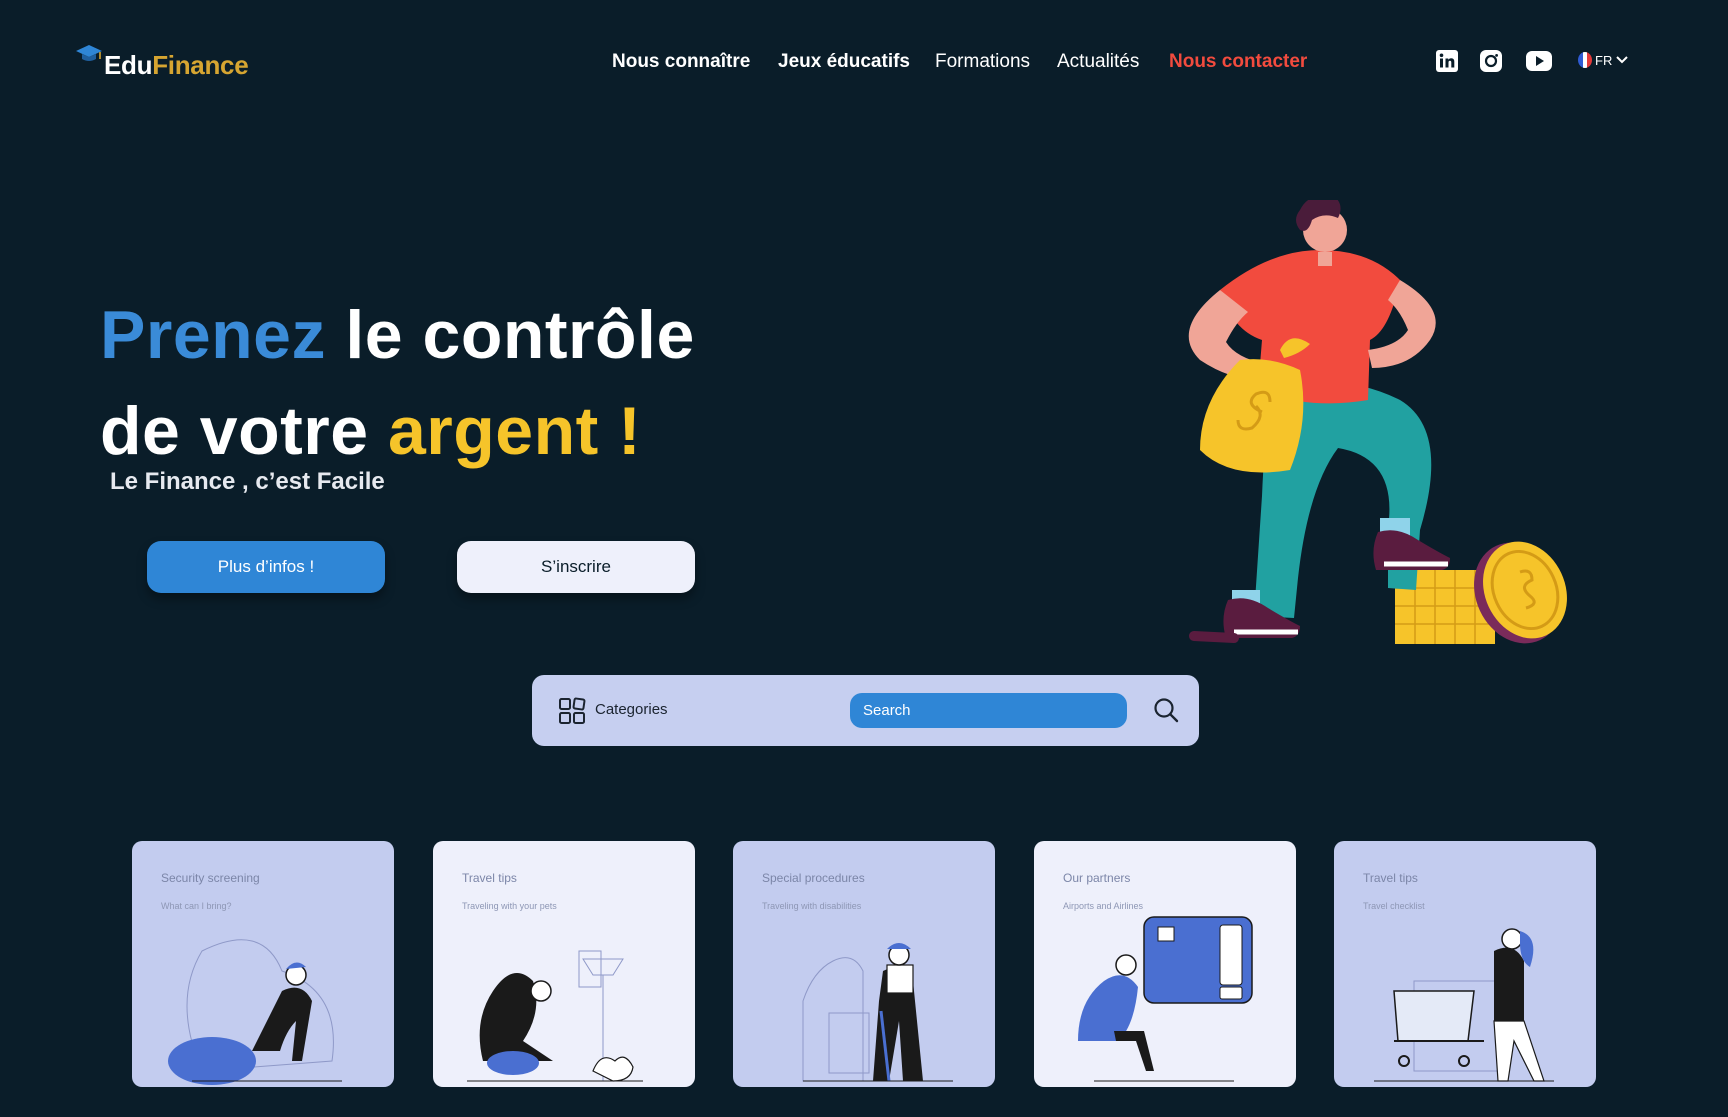 The width and height of the screenshot is (1728, 1117). What do you see at coordinates (520, 335) in the screenshot?
I see `hero-title-rest: le contrôle` at bounding box center [520, 335].